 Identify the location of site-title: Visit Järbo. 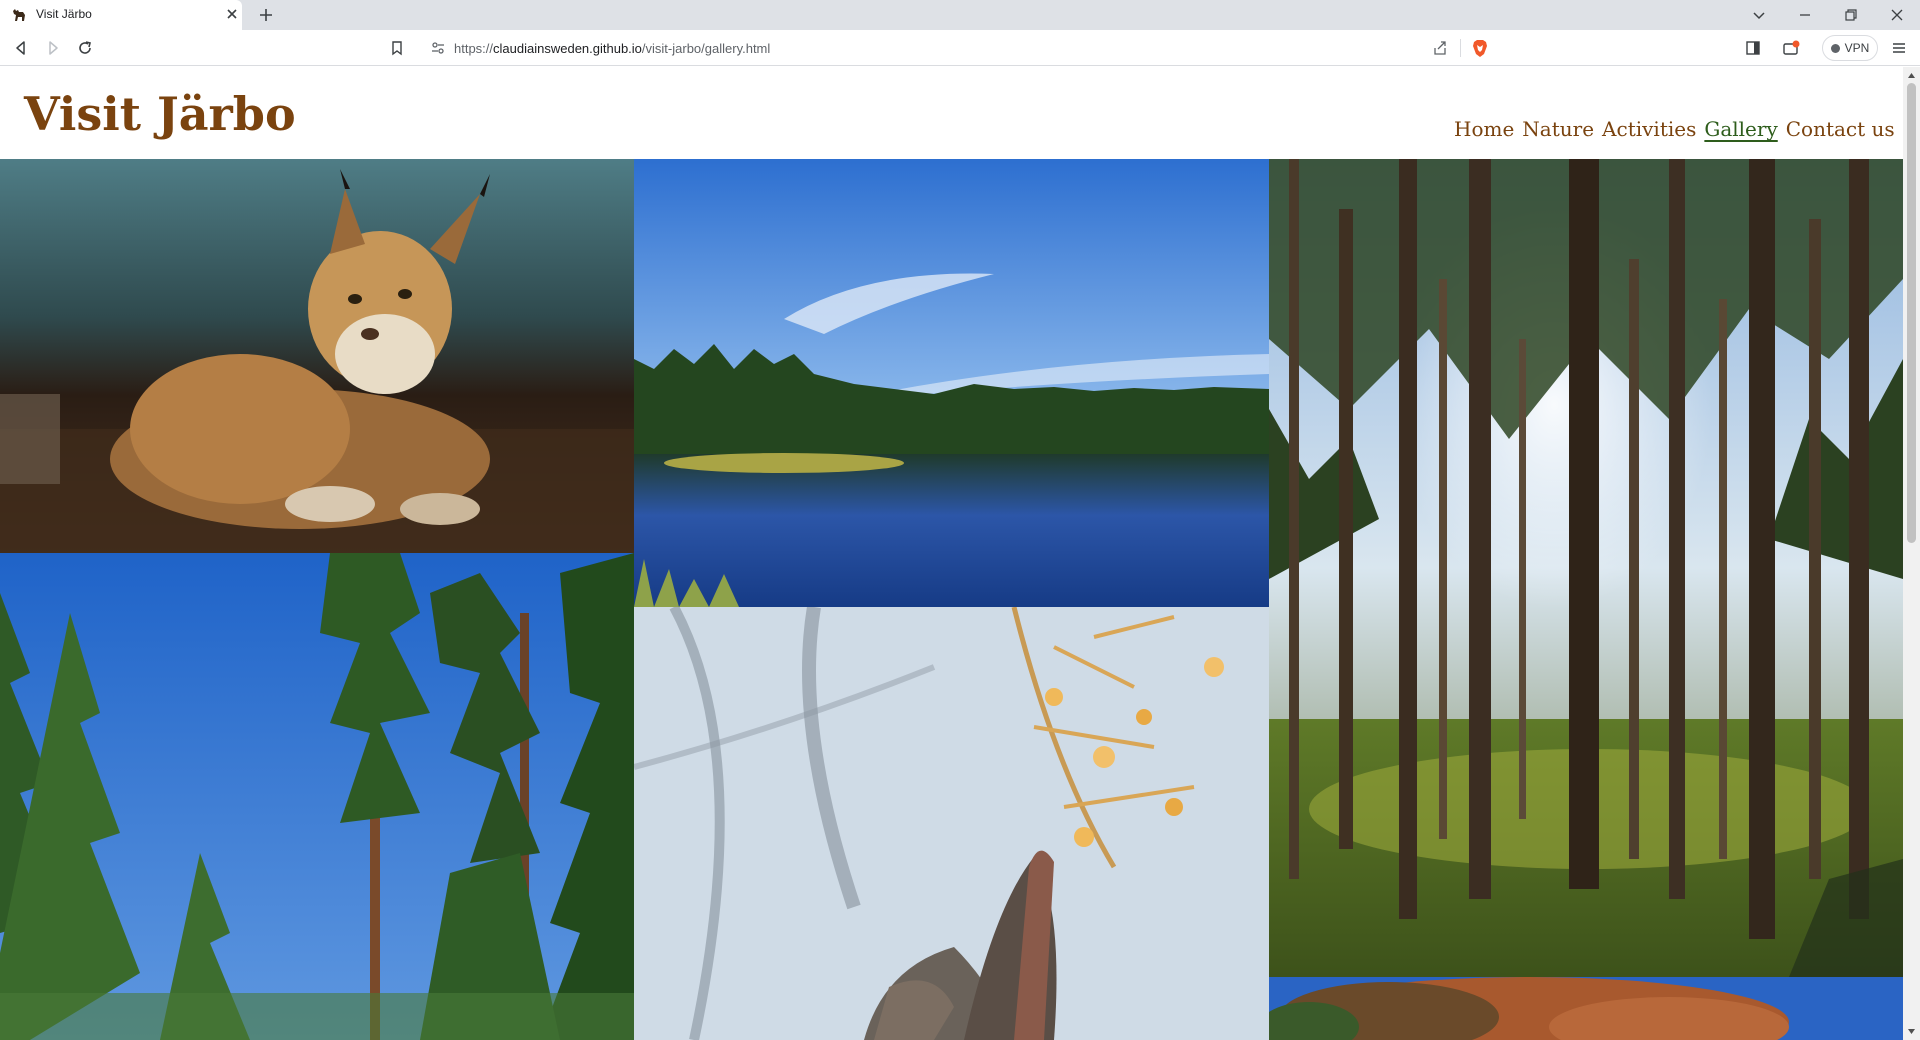
(160, 114).